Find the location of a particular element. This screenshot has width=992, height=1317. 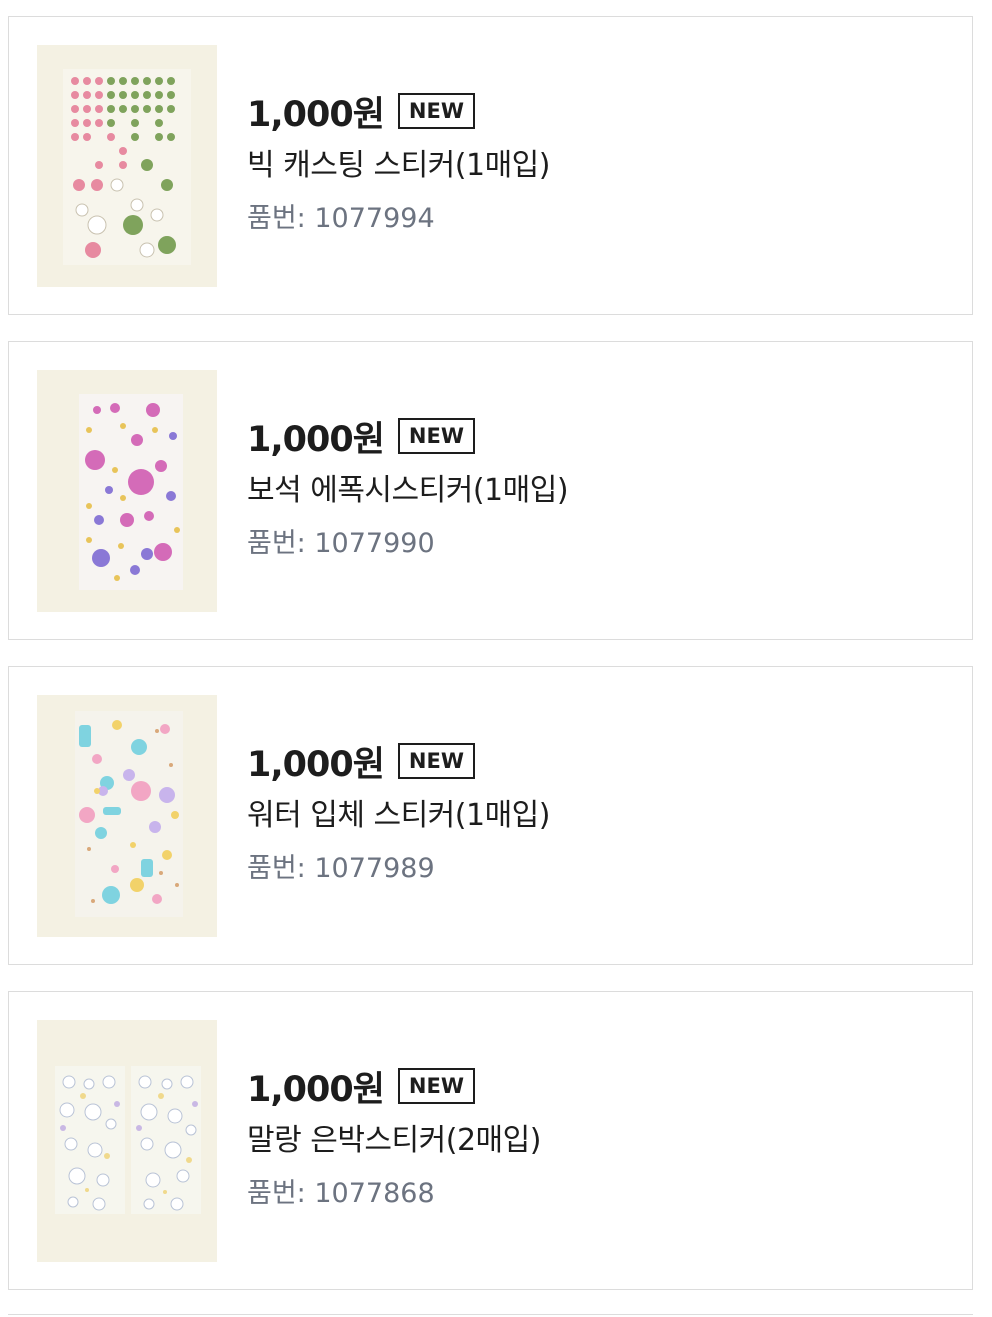

product-code-value: 1077868 is located at coordinates (374, 1193).